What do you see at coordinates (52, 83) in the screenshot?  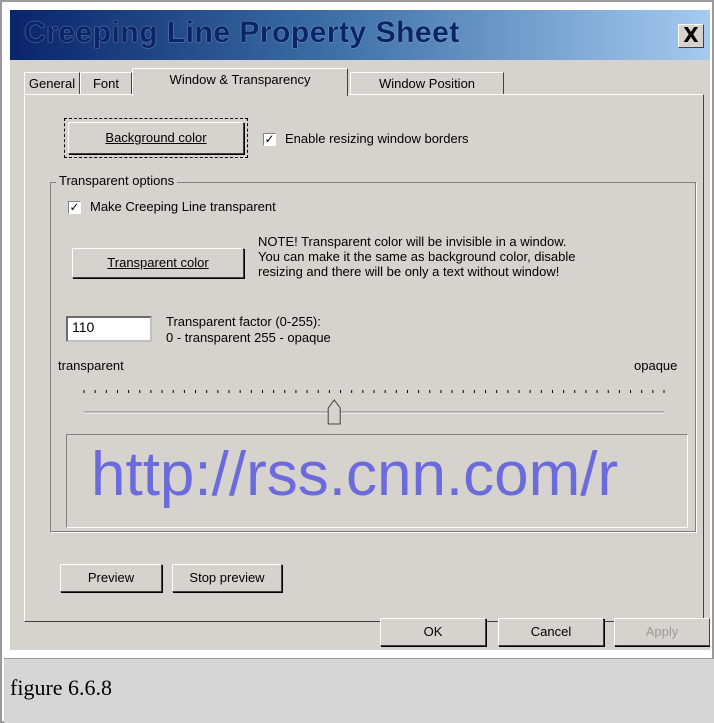 I see `tab-general: General` at bounding box center [52, 83].